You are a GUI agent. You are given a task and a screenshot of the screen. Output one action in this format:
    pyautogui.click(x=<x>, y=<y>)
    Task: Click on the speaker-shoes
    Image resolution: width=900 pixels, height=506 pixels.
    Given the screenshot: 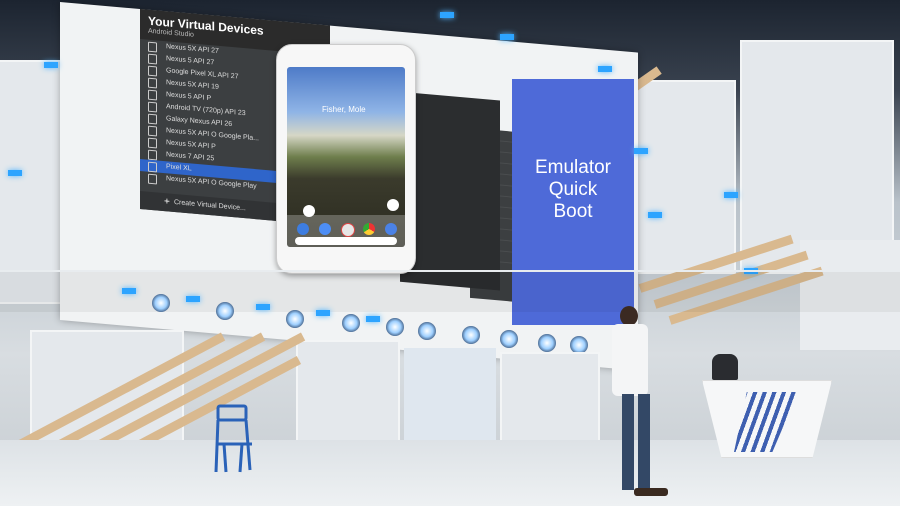 What is the action you would take?
    pyautogui.click(x=651, y=492)
    